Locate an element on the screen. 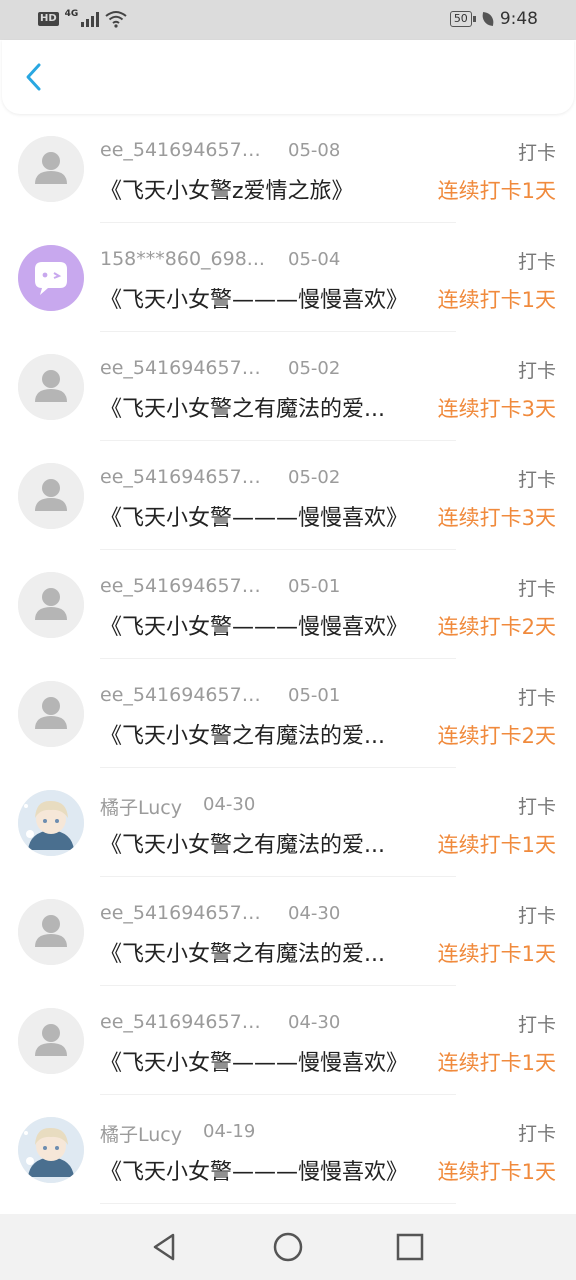  status-bar: HD 4G 50 9:48 is located at coordinates (288, 20).